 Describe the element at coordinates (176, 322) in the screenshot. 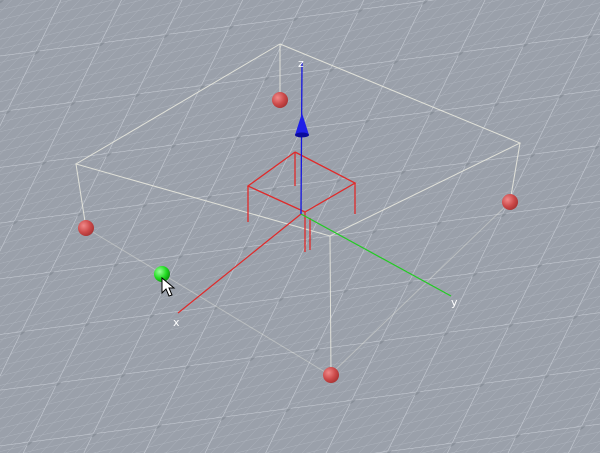

I see `x-axis-label: x` at that location.